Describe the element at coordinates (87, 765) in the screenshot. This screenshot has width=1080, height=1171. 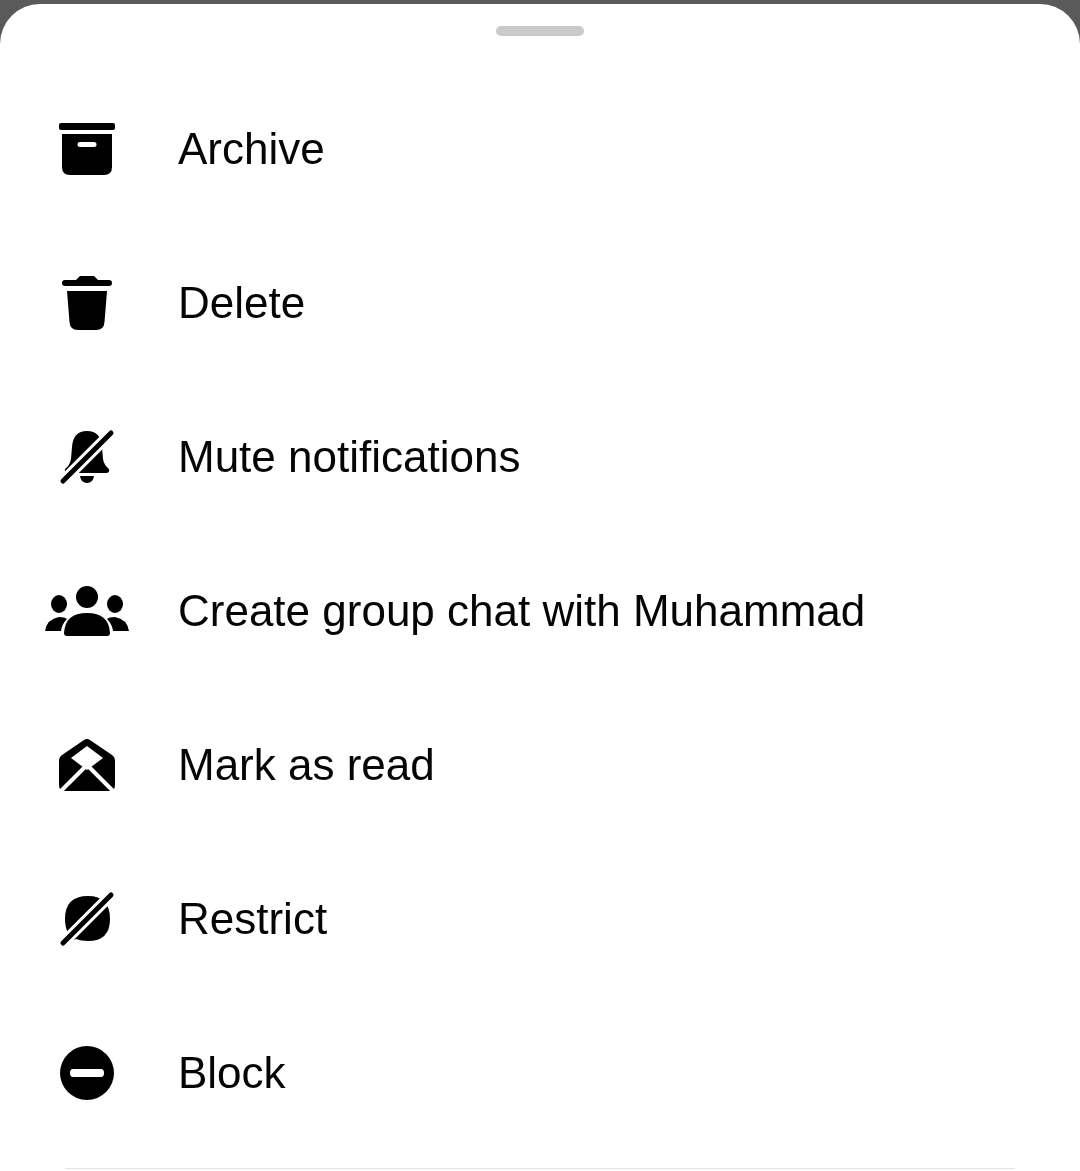
I see `open-envelope-icon` at that location.